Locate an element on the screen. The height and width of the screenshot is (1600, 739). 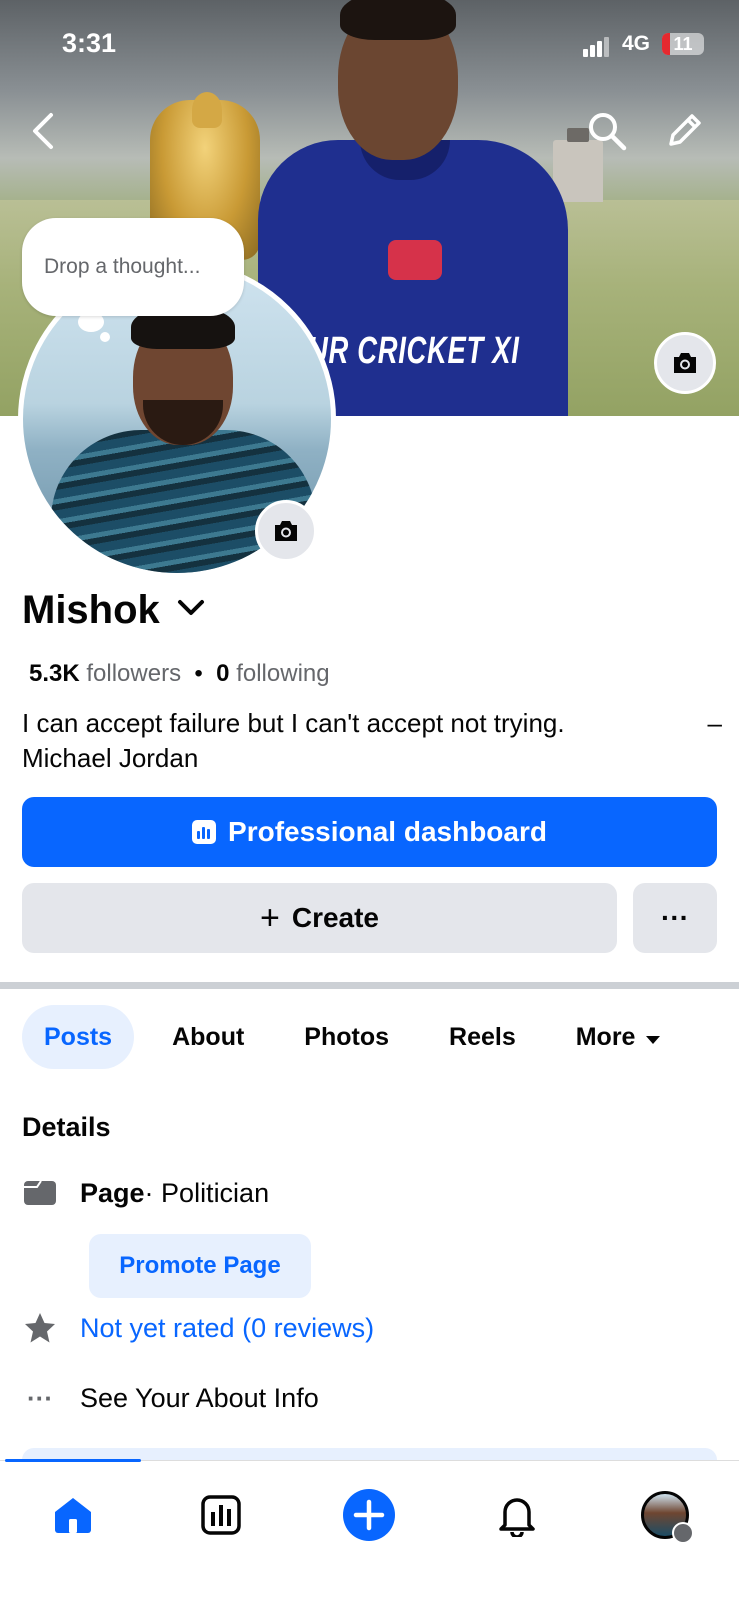
detail-see-about: ··· See Your About Info is located at coordinates (170, 1398).